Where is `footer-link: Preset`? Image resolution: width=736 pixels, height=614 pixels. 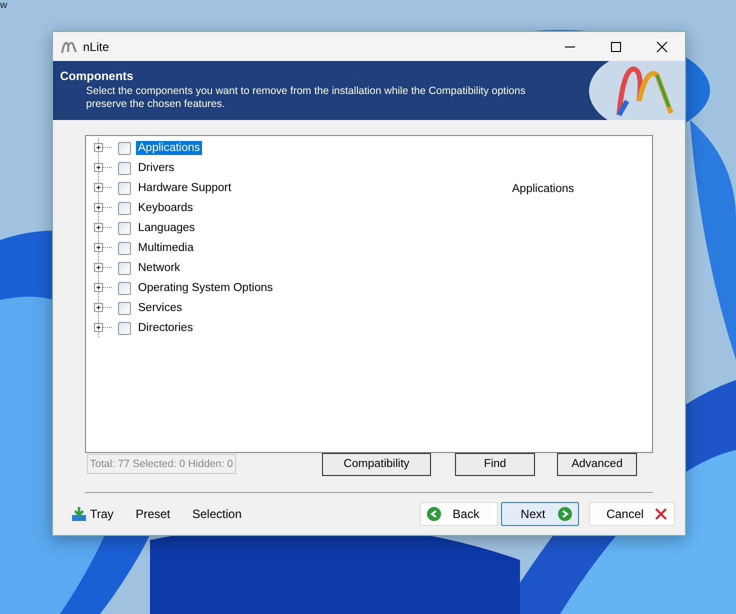
footer-link: Preset is located at coordinates (153, 514).